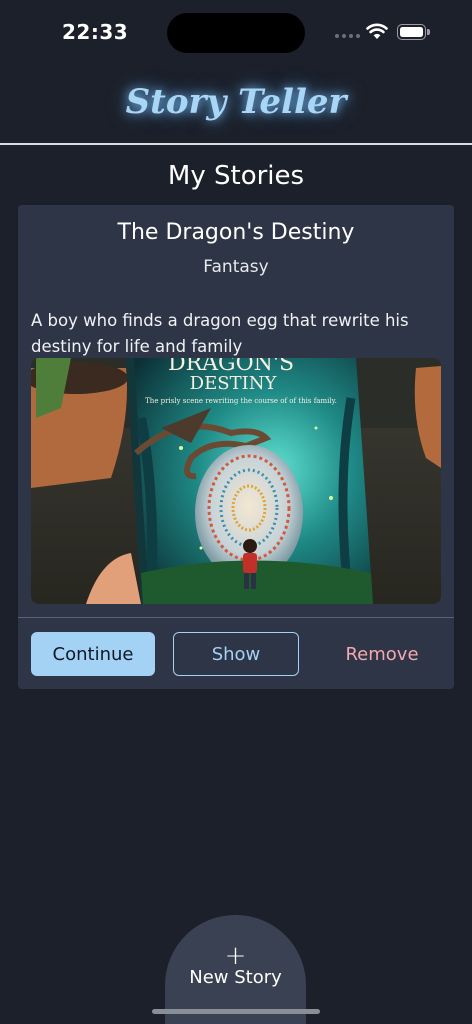 This screenshot has width=472, height=1024. Describe the element at coordinates (382, 654) in the screenshot. I see `remove-button: Remove` at that location.